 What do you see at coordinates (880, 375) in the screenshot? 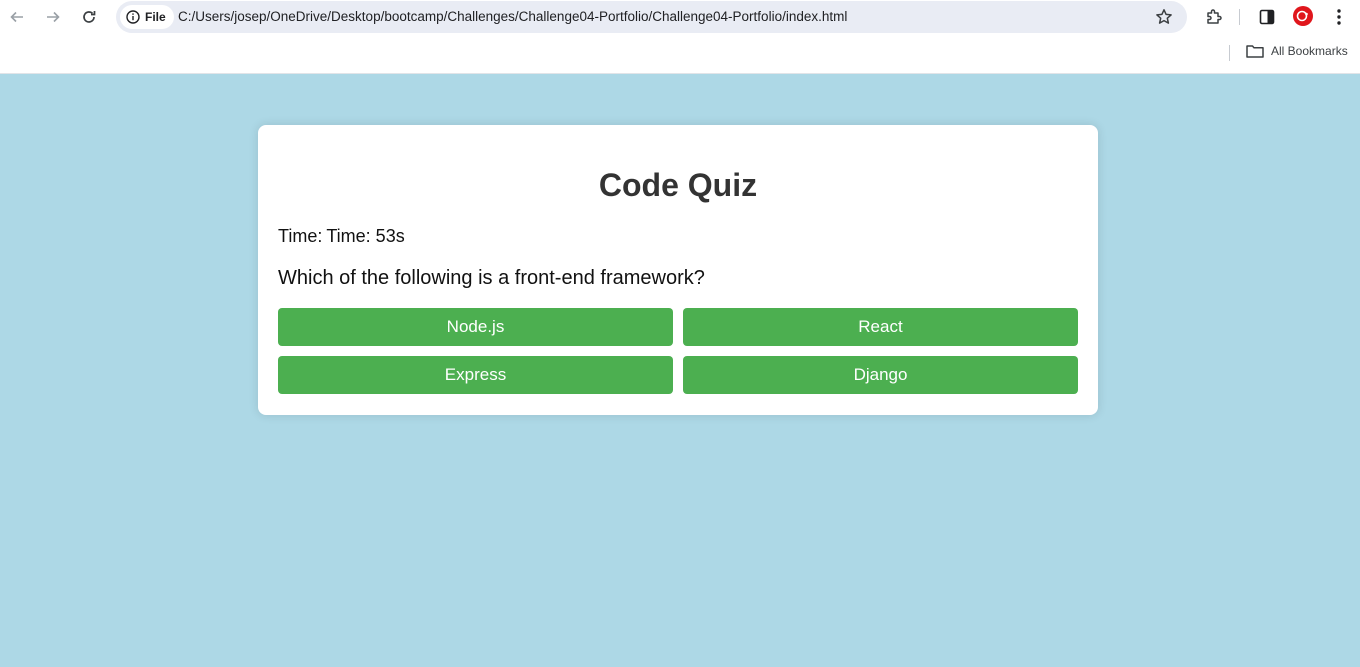
I see `choice-button-django: Django` at bounding box center [880, 375].